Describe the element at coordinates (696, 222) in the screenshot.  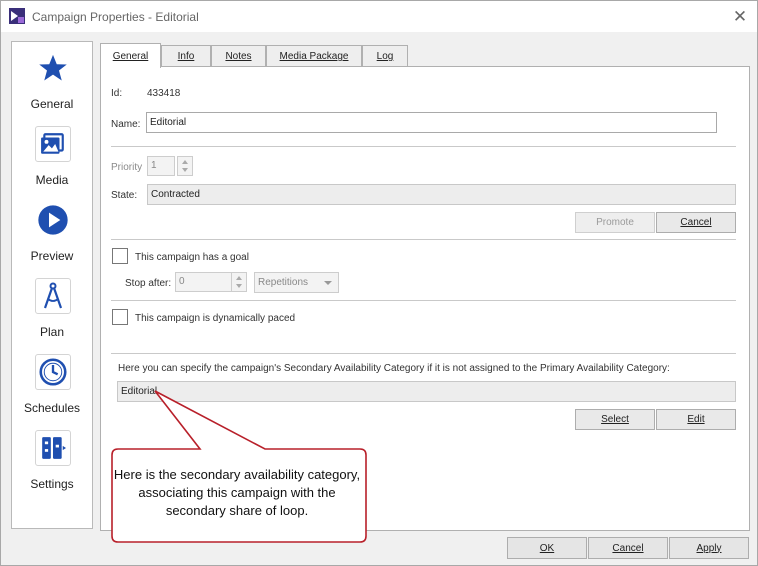
I see `cancel-state-button: Cancel` at that location.